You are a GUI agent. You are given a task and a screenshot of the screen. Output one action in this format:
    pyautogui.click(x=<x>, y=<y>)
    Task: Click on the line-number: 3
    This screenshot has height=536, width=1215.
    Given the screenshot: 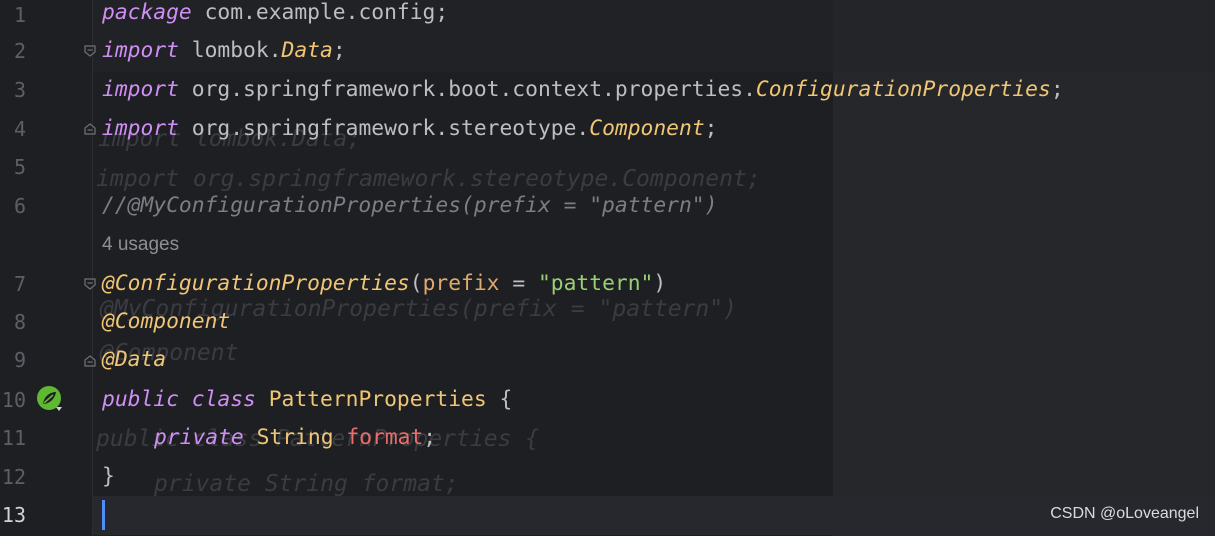 What is the action you would take?
    pyautogui.click(x=13, y=90)
    